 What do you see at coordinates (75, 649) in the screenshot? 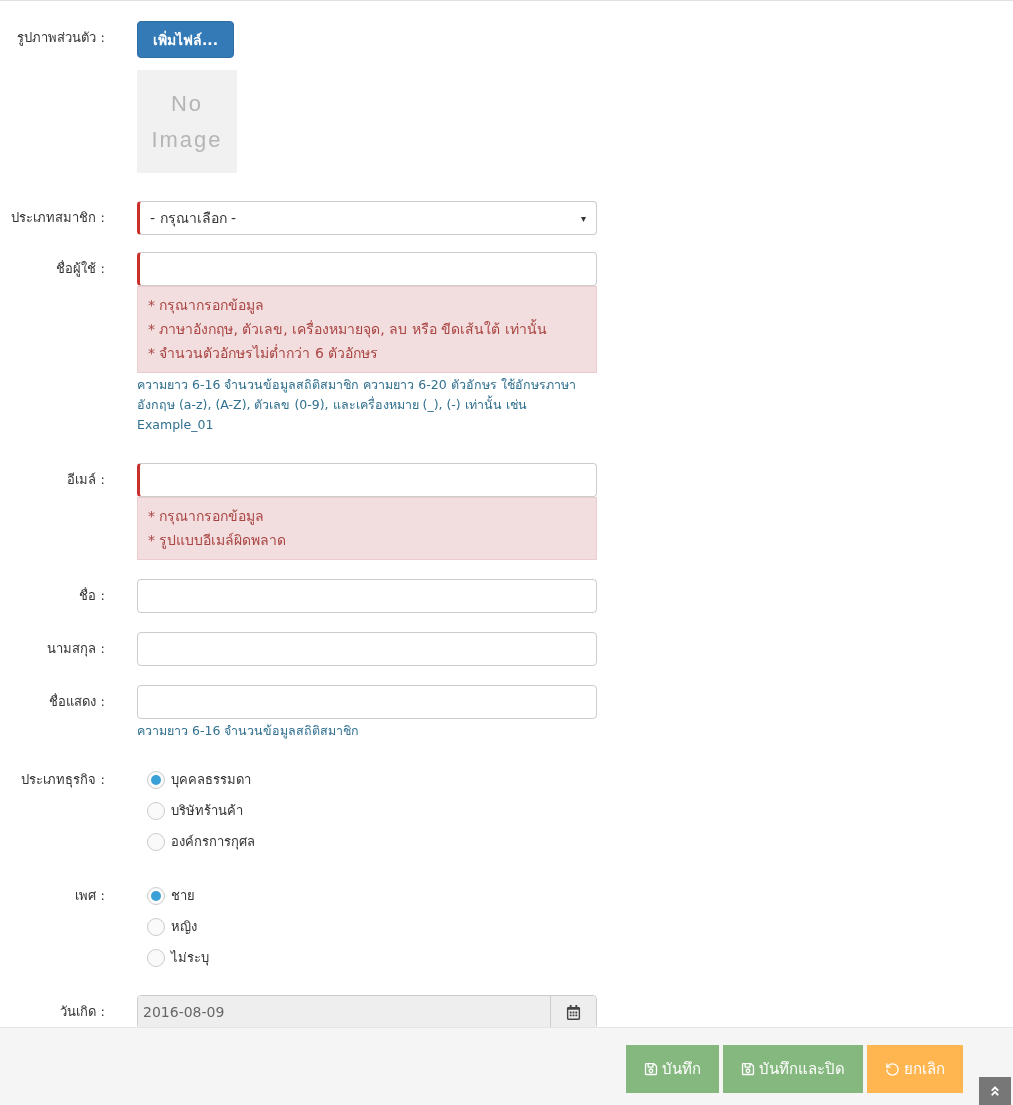
I see `field-label: นามสกุล :` at bounding box center [75, 649].